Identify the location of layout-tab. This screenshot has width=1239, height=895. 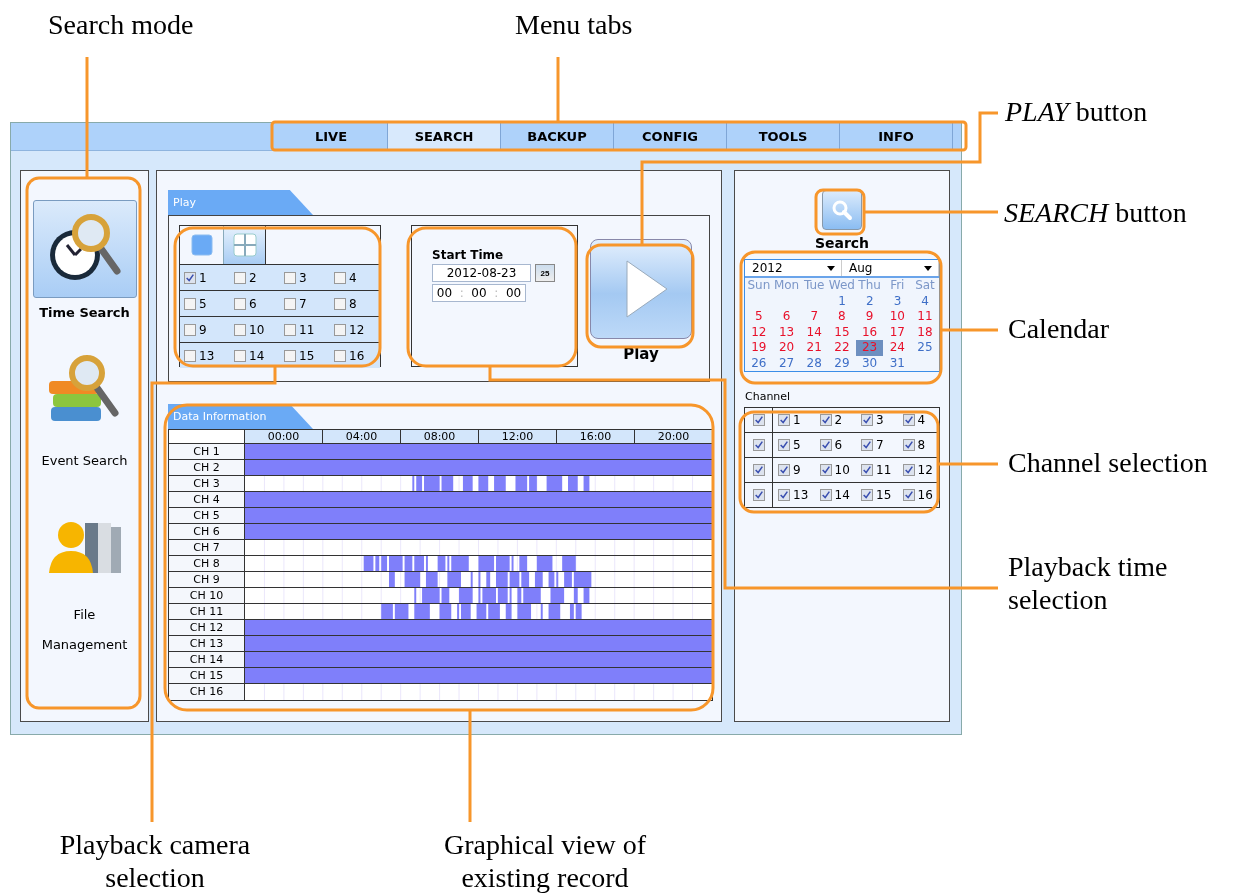
(244, 245).